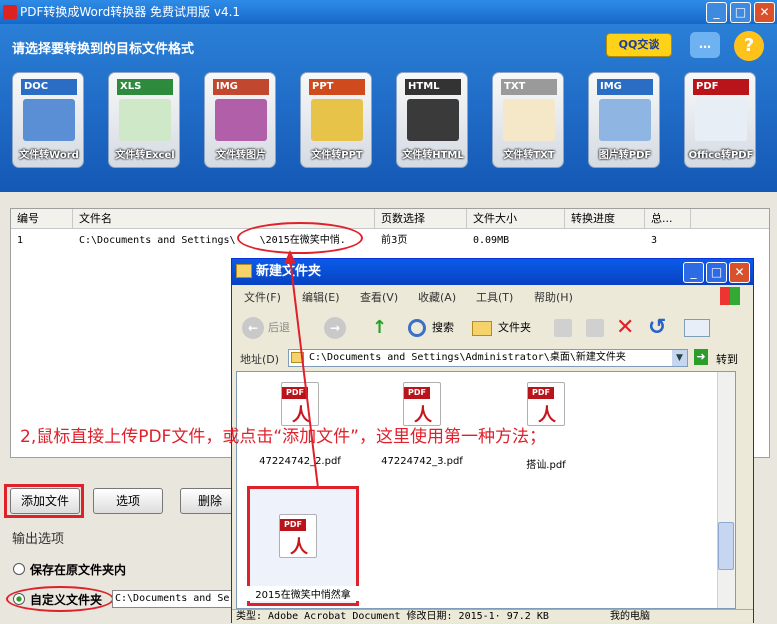 This screenshot has width=777, height=624. I want to click on arrow-head, so click(290, 257).